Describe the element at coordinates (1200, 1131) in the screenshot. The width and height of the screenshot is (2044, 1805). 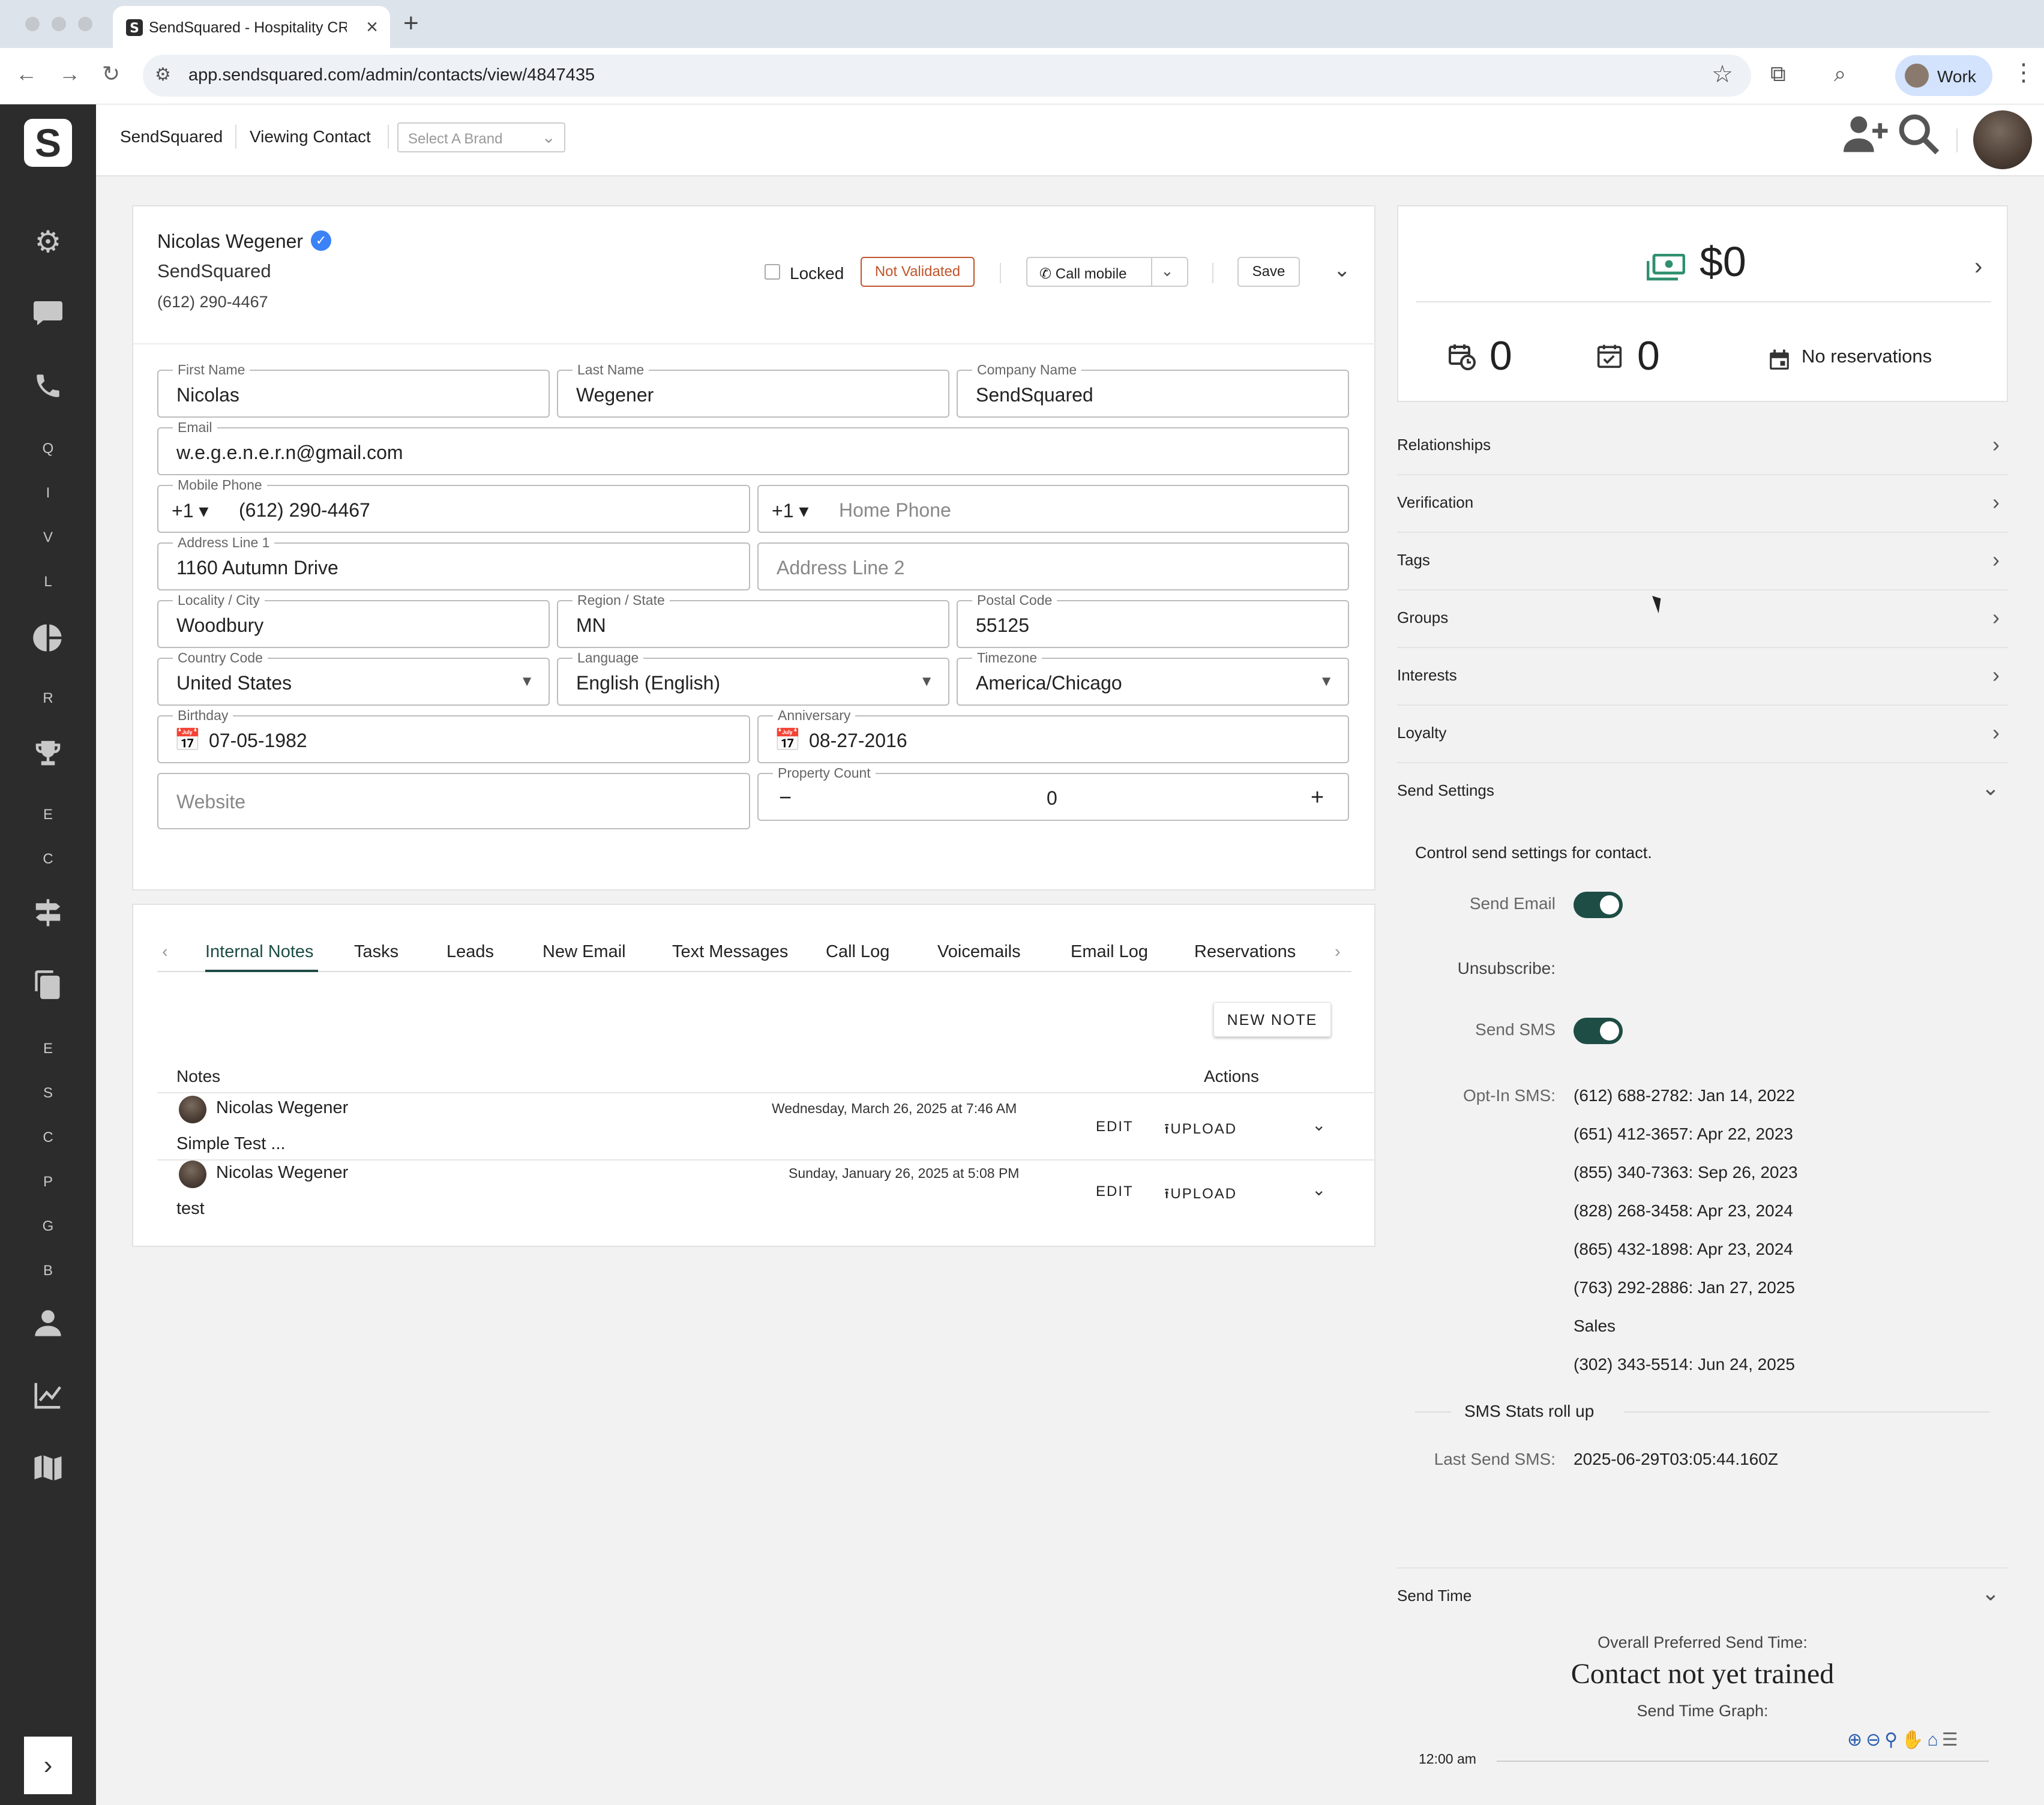
I see `upload-note-button: ⭱UPLOAD` at that location.